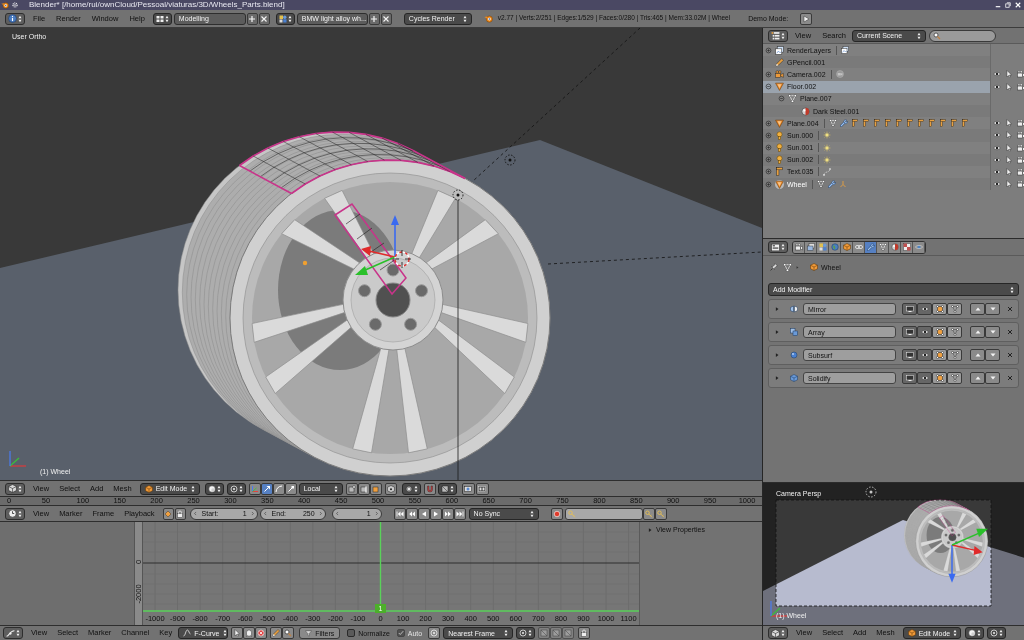  Describe the element at coordinates (264, 18) in the screenshot. I see `remove-layout-button` at that location.